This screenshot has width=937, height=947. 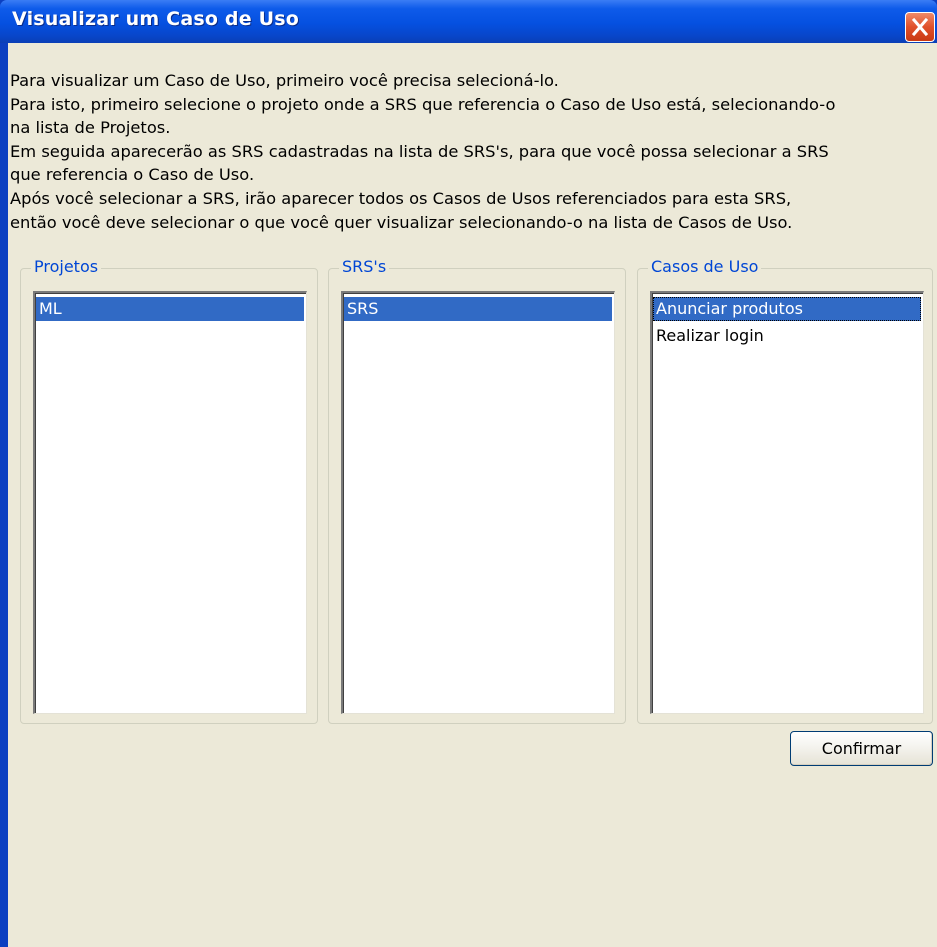 What do you see at coordinates (90, 128) in the screenshot?
I see `instruction-line: na lista de Projetos.` at bounding box center [90, 128].